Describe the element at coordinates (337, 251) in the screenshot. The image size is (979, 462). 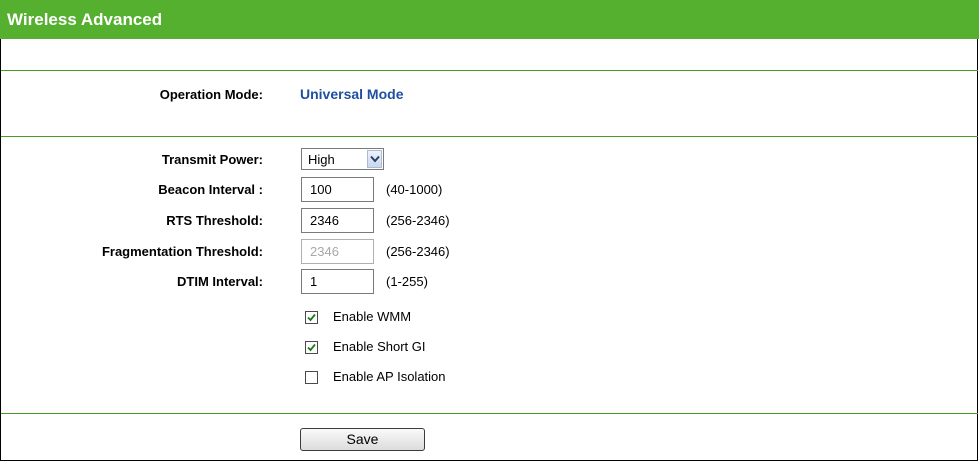
I see `fragmentation-threshold-input` at that location.